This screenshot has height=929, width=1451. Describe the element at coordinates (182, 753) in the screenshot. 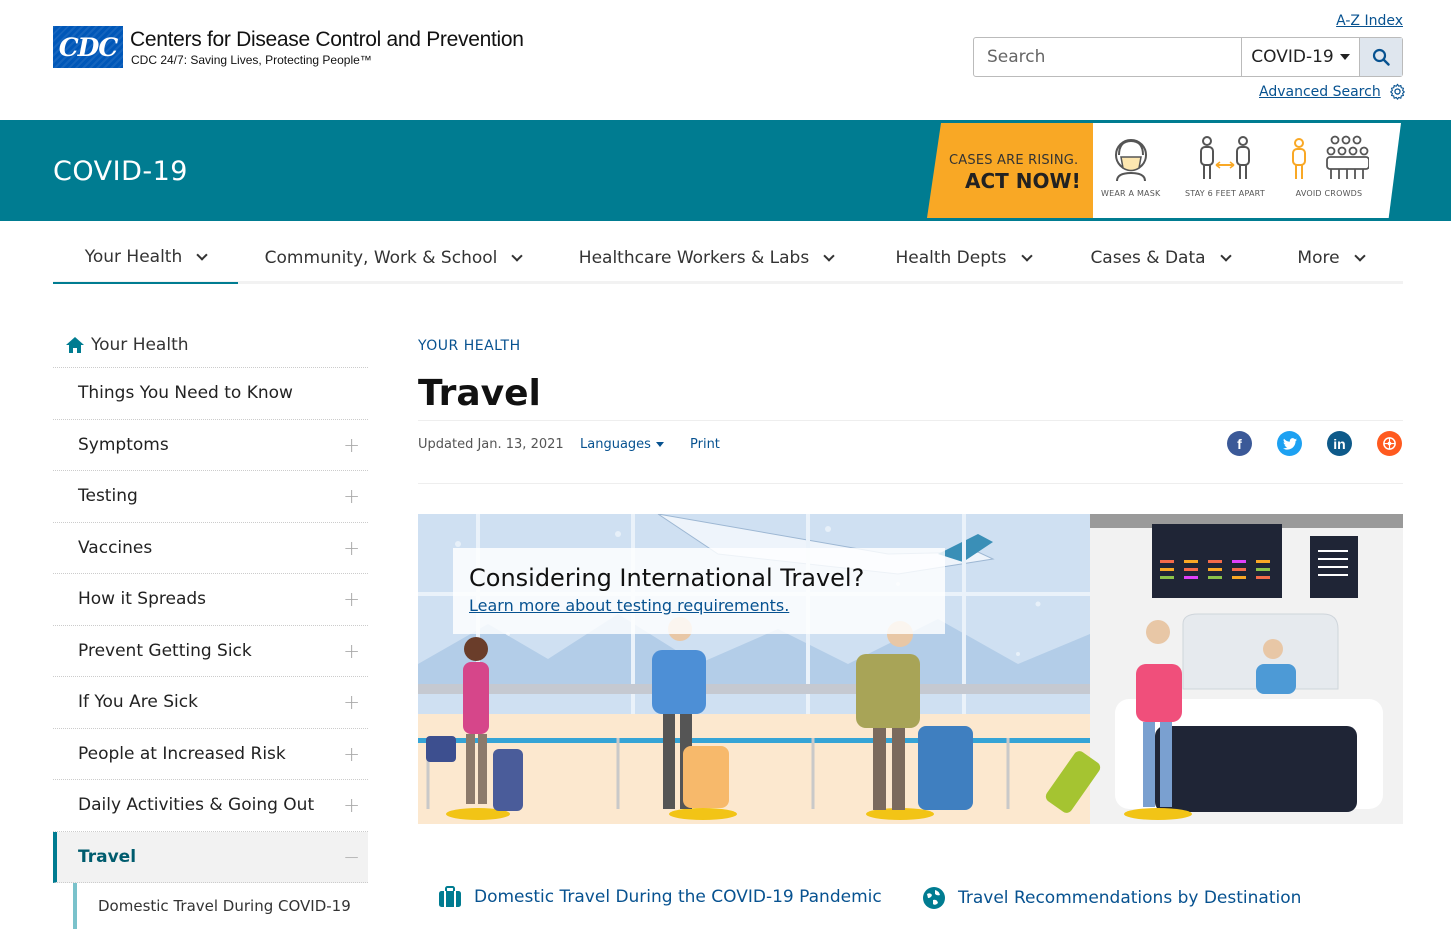

I see `sidebar-item-label: People at Increased Risk` at that location.